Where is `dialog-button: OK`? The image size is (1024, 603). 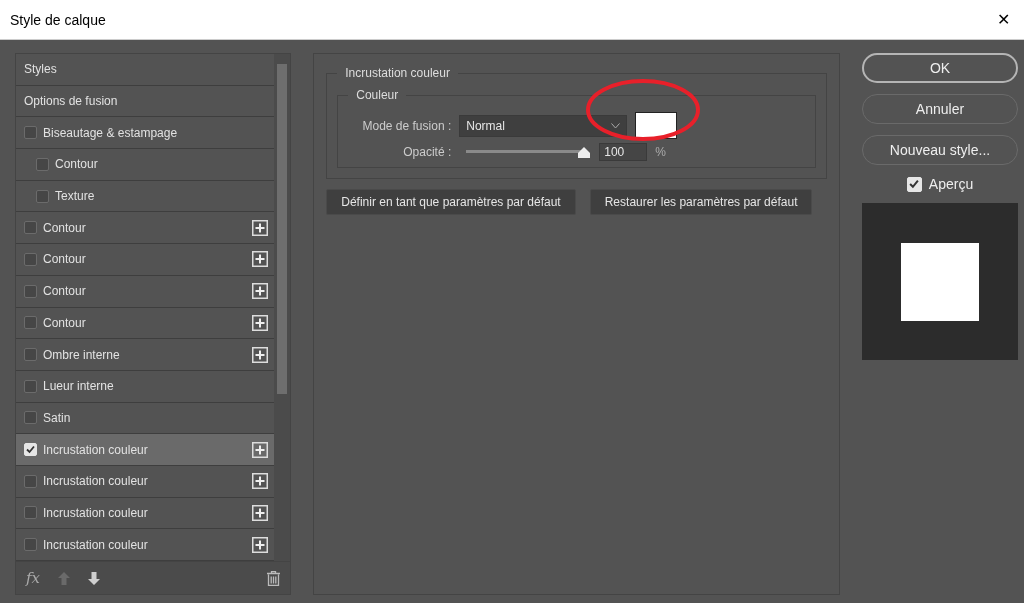 dialog-button: OK is located at coordinates (940, 68).